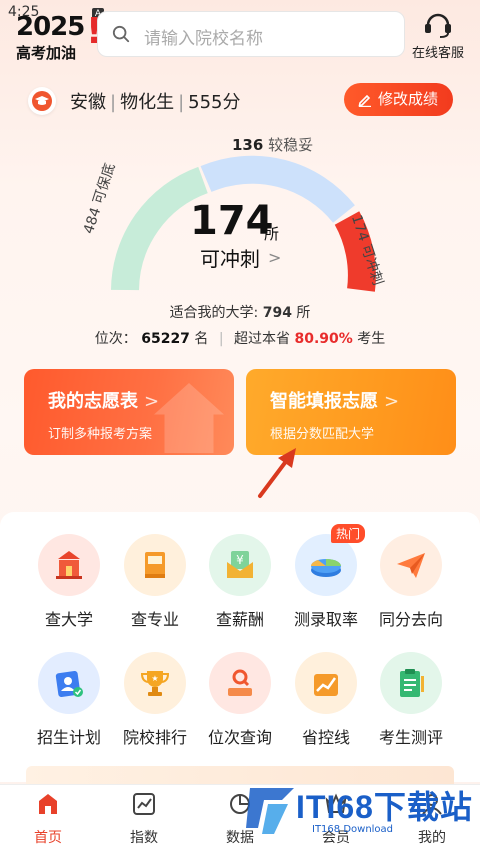 The width and height of the screenshot is (480, 853). I want to click on hot-badge: 热门, so click(347, 533).